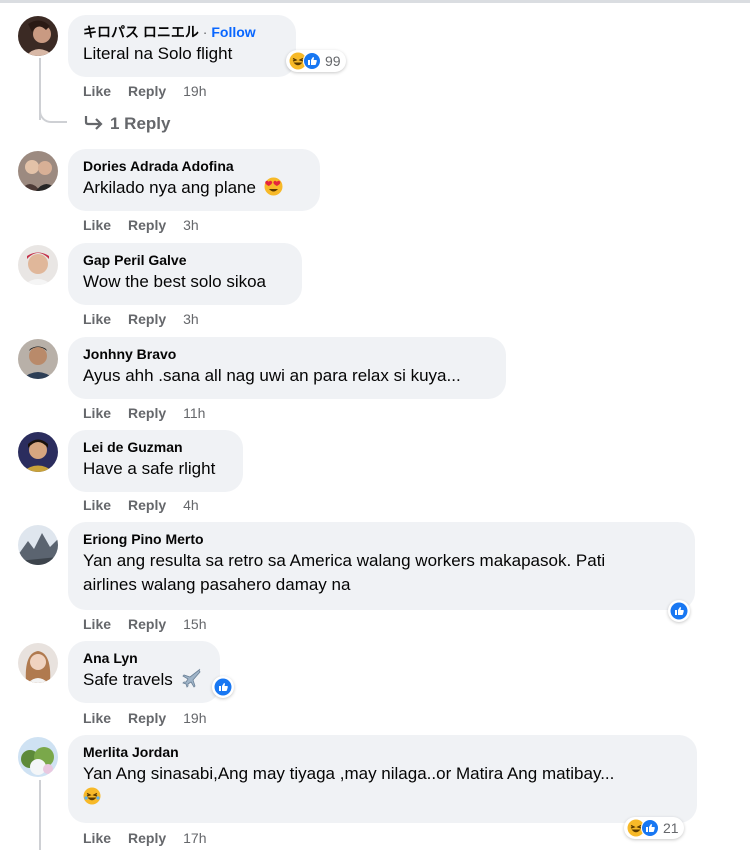  I want to click on comment-actions: Like Reply 11h, so click(144, 413).